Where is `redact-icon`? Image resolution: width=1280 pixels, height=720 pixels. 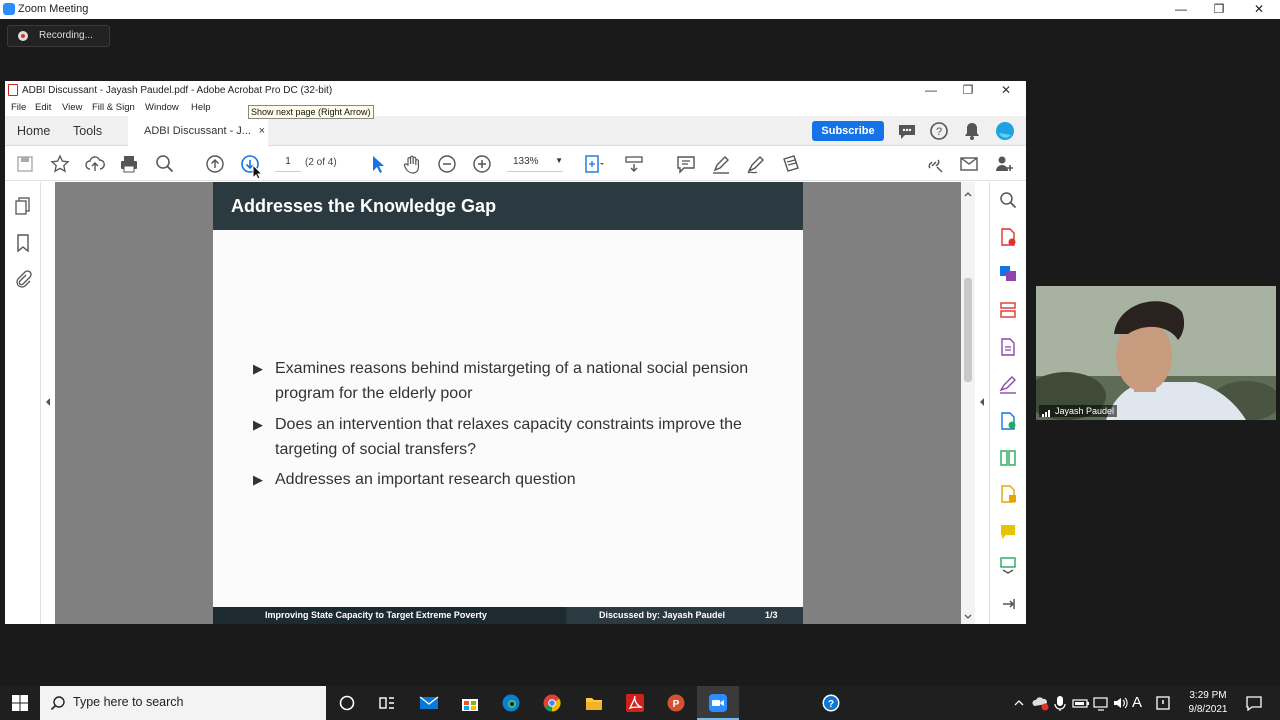 redact-icon is located at coordinates (791, 164).